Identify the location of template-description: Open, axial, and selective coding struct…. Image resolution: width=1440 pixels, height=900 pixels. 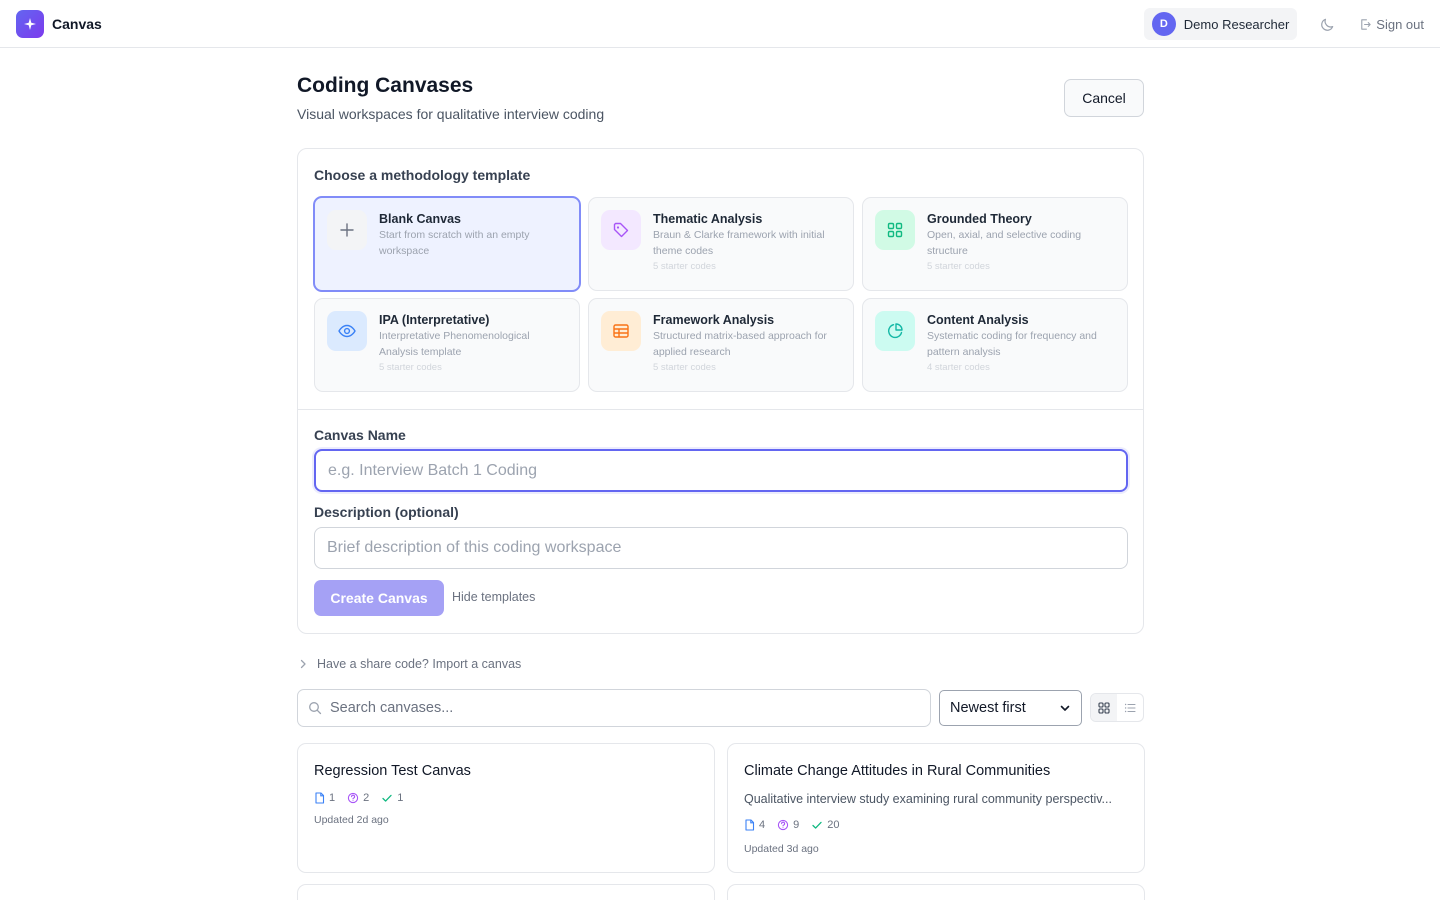
(1004, 243).